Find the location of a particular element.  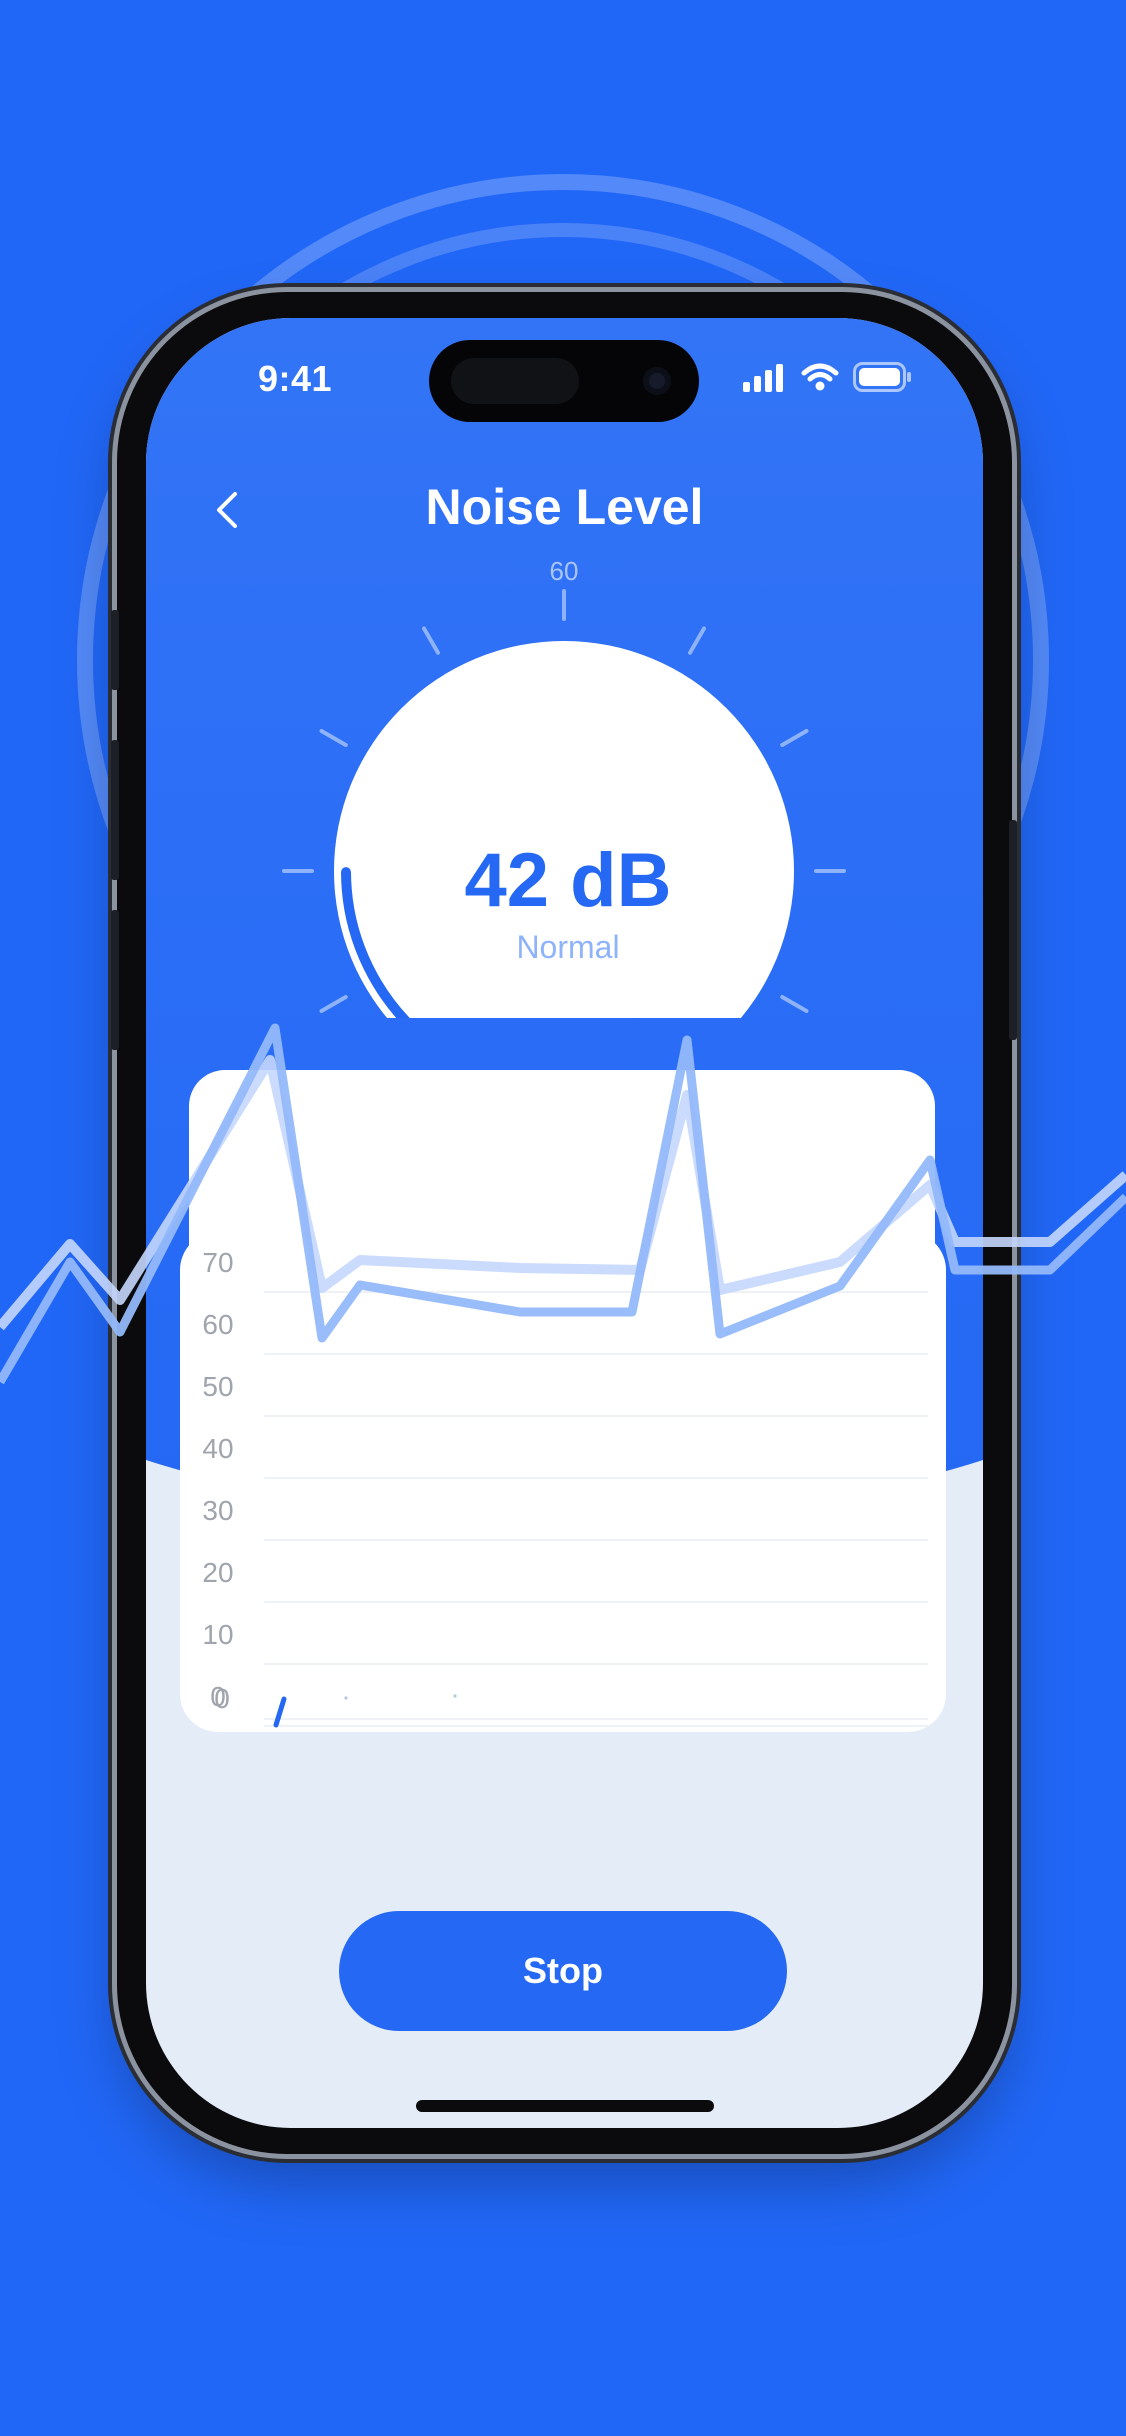

sound-wave-line-back is located at coordinates (563, 1193).